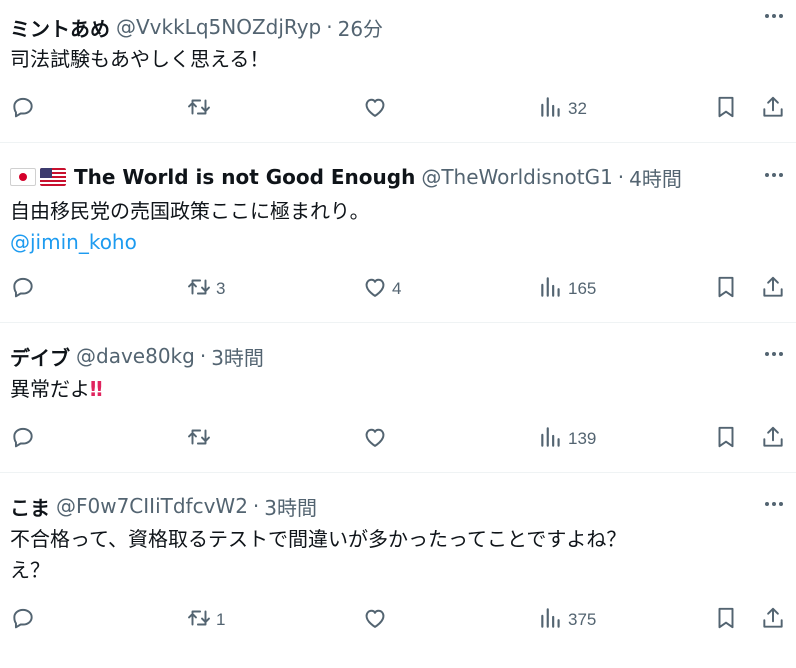  I want to click on tweet-text-line: 司法試験もあやしく思える！, so click(140, 59).